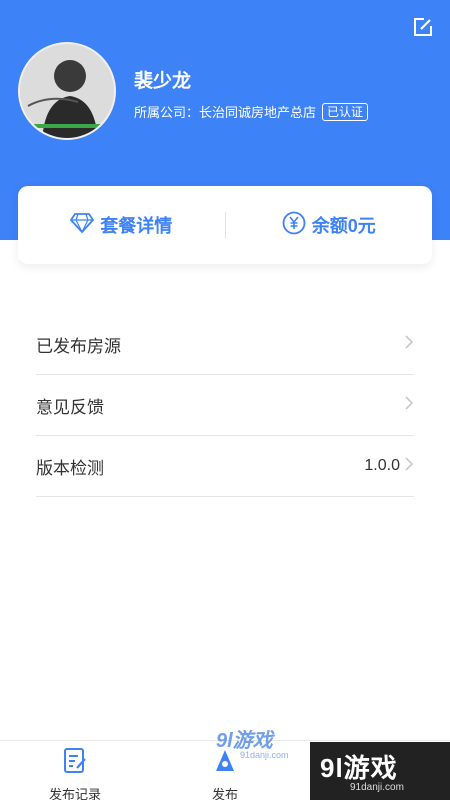 The width and height of the screenshot is (450, 800). Describe the element at coordinates (167, 112) in the screenshot. I see `company-label: 所属公司：` at that location.